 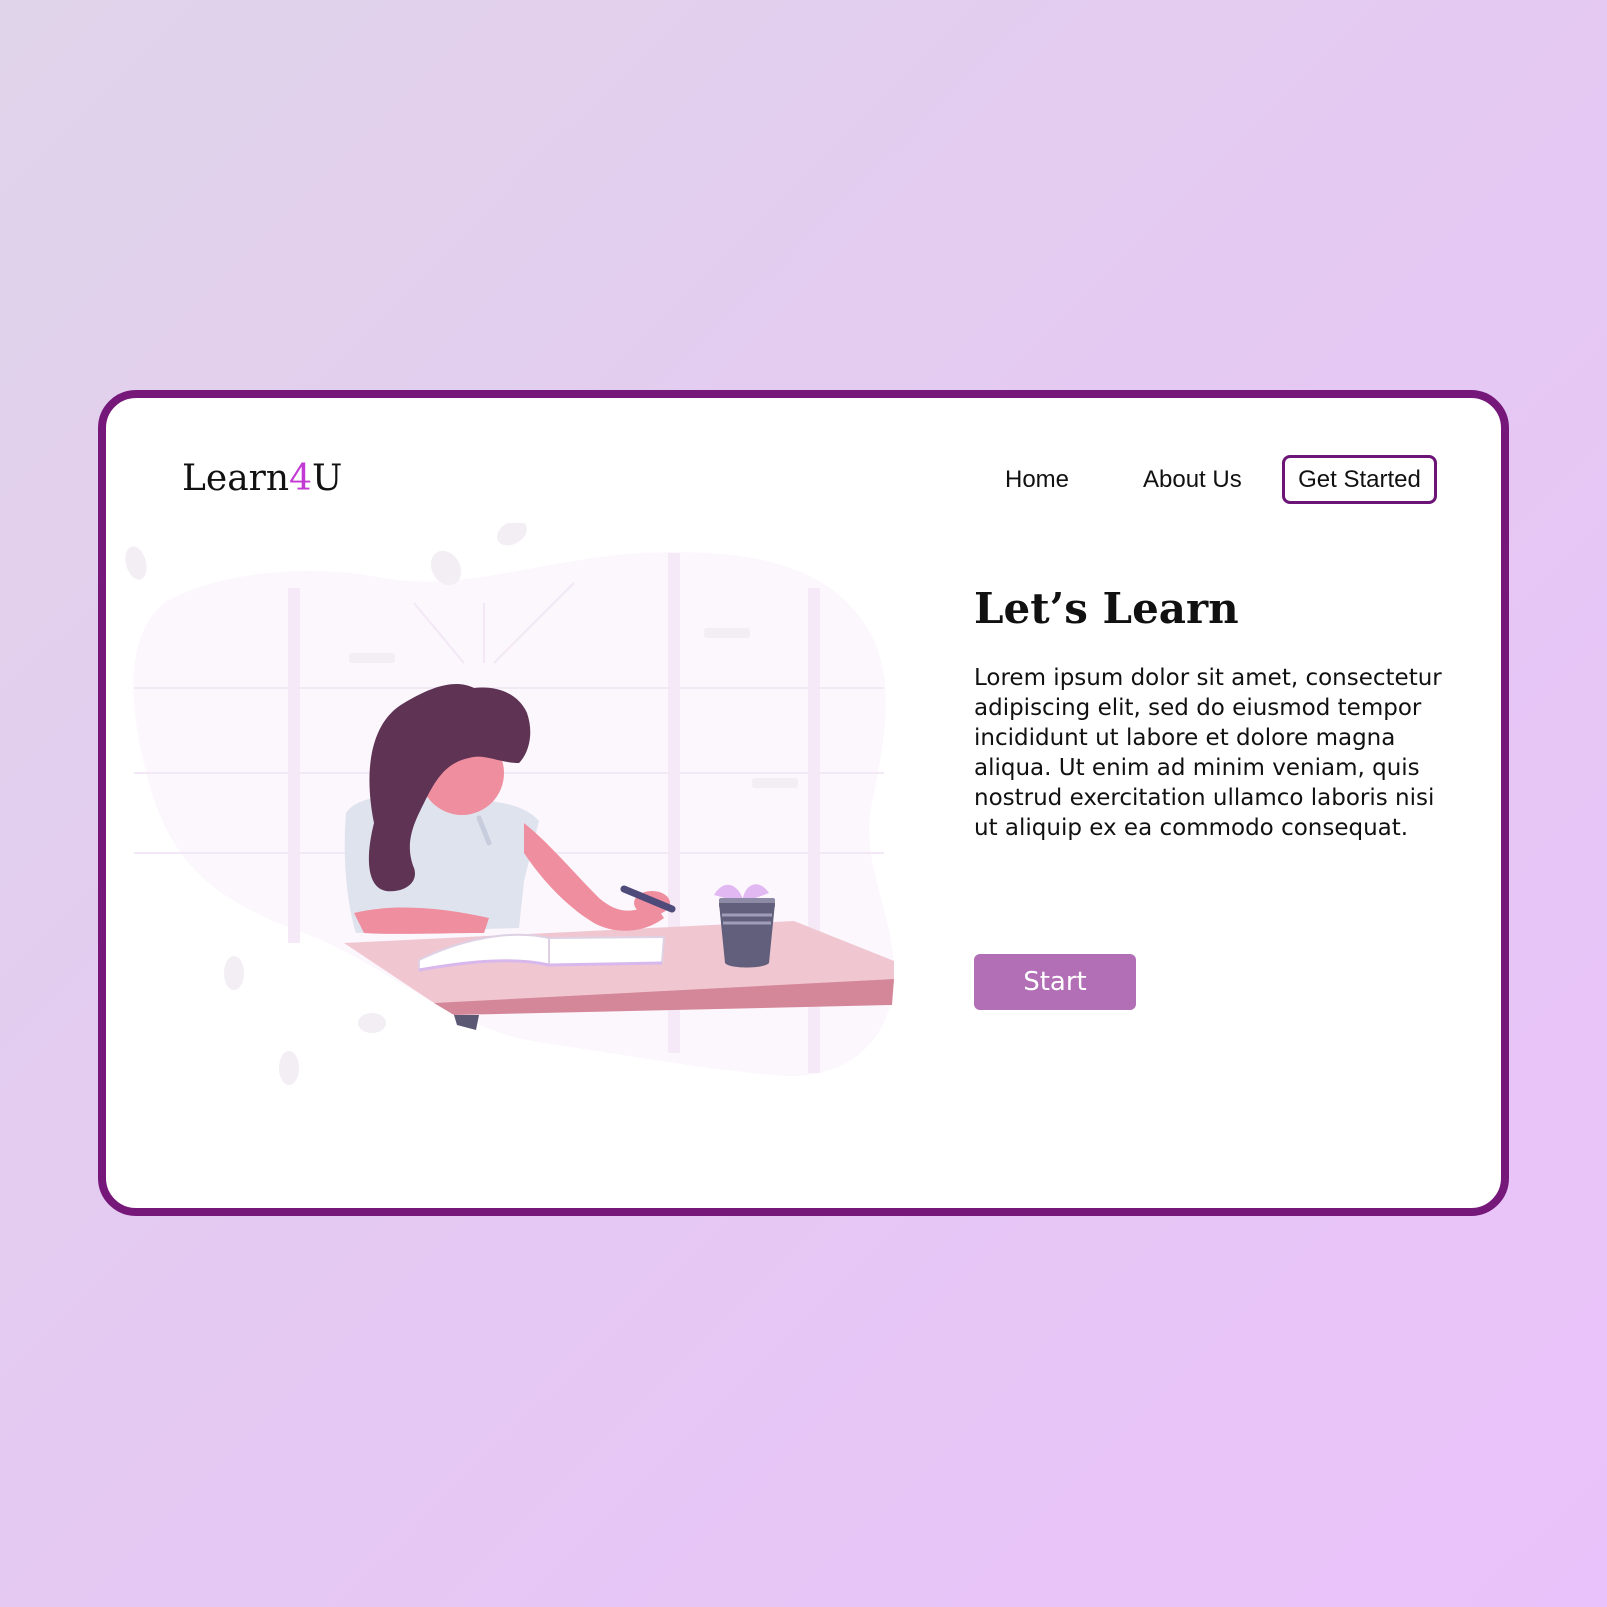 What do you see at coordinates (327, 478) in the screenshot?
I see `logo-text-end: U` at bounding box center [327, 478].